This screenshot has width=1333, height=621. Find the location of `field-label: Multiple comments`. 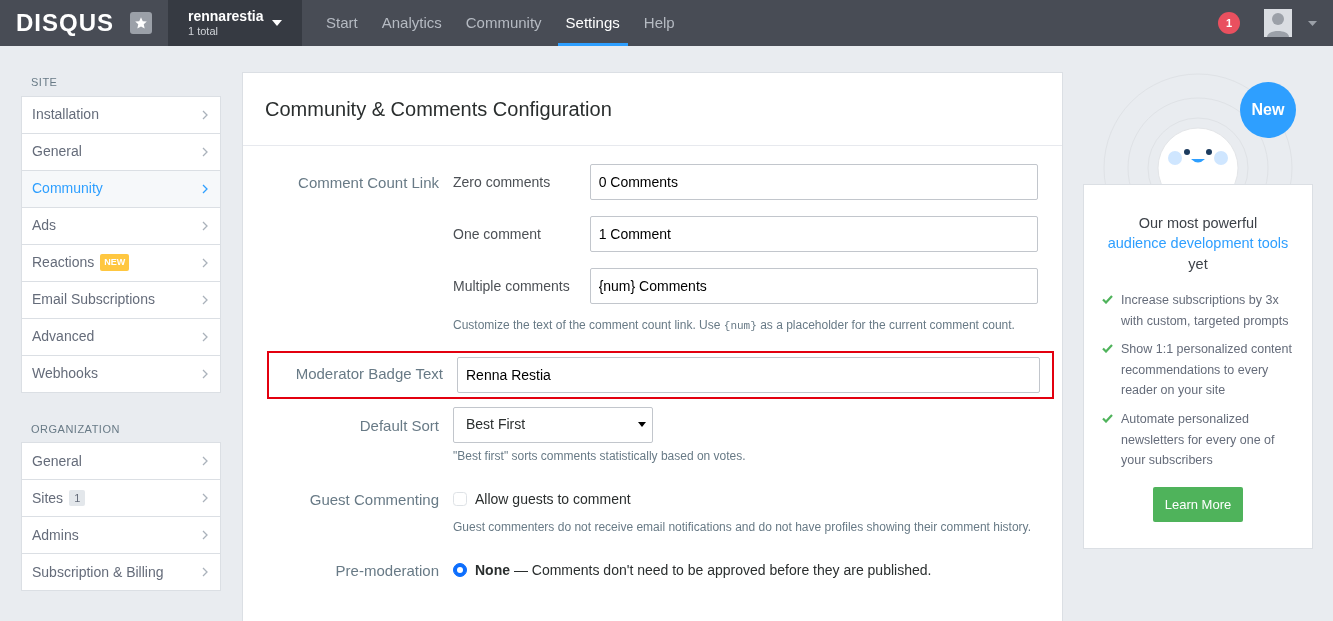

field-label: Multiple comments is located at coordinates (512, 286).